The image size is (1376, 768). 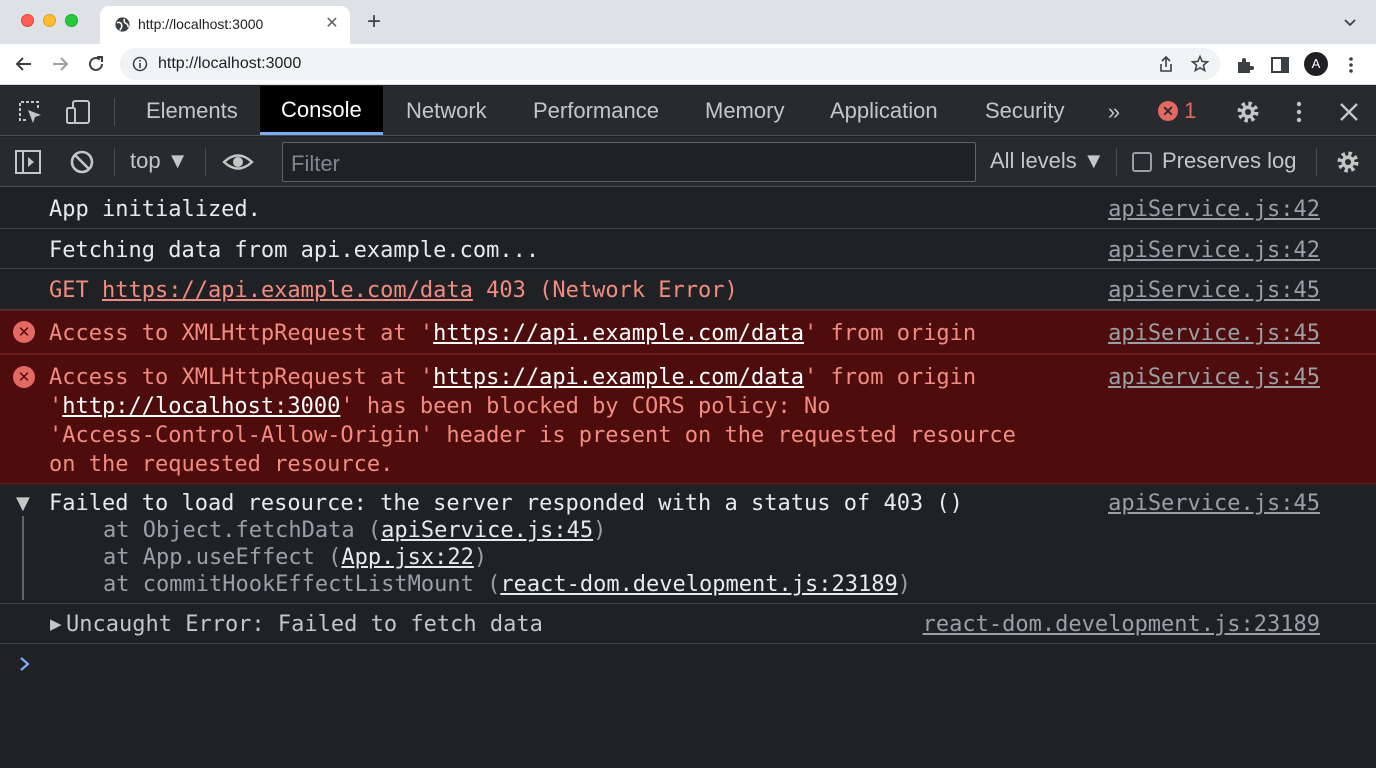 I want to click on frame-link: react-dom.development.js:23189, so click(x=698, y=584).